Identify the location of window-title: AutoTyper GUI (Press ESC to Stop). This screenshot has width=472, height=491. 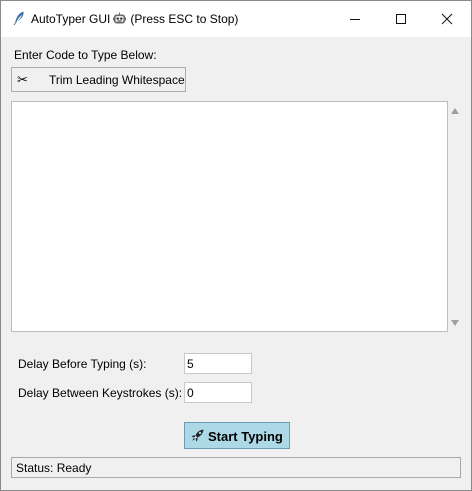
(134, 20).